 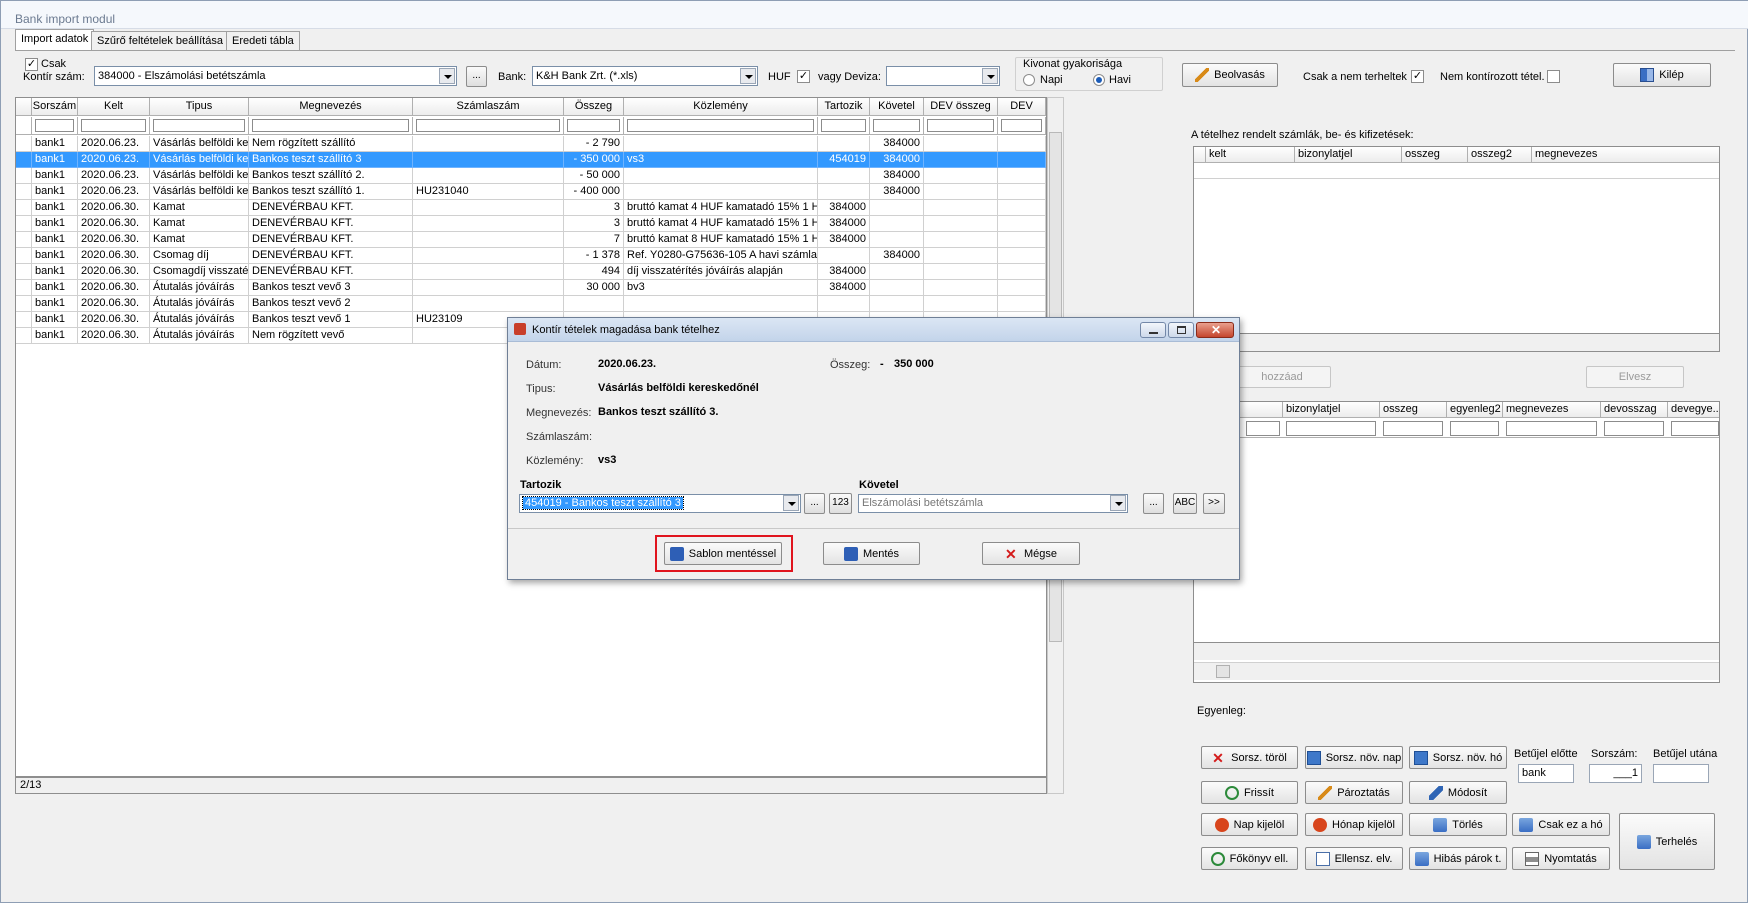 What do you see at coordinates (1635, 377) in the screenshot?
I see `elvesz-button: Elvesz` at bounding box center [1635, 377].